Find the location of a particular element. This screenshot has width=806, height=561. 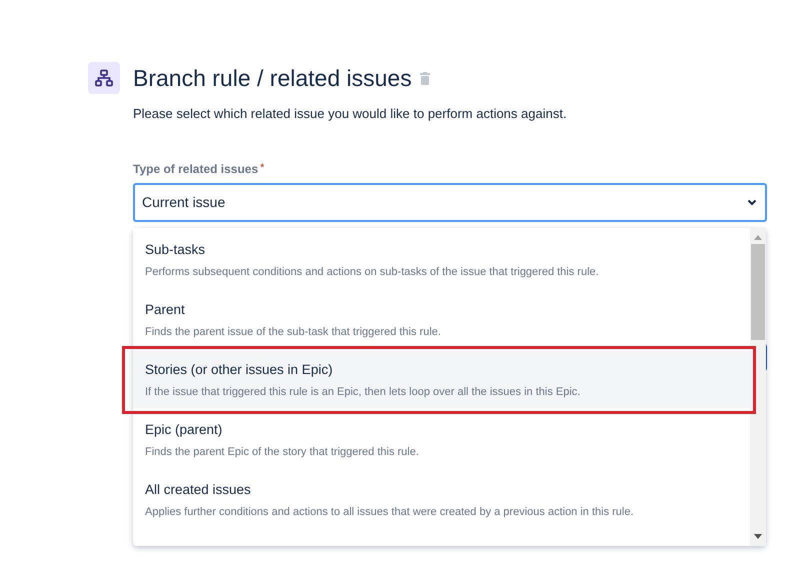

dropdown-option: Sub-tasks Performs subsequent conditions and actions on sub-tasks of the issue that triggered this rule. is located at coordinates (441, 258).